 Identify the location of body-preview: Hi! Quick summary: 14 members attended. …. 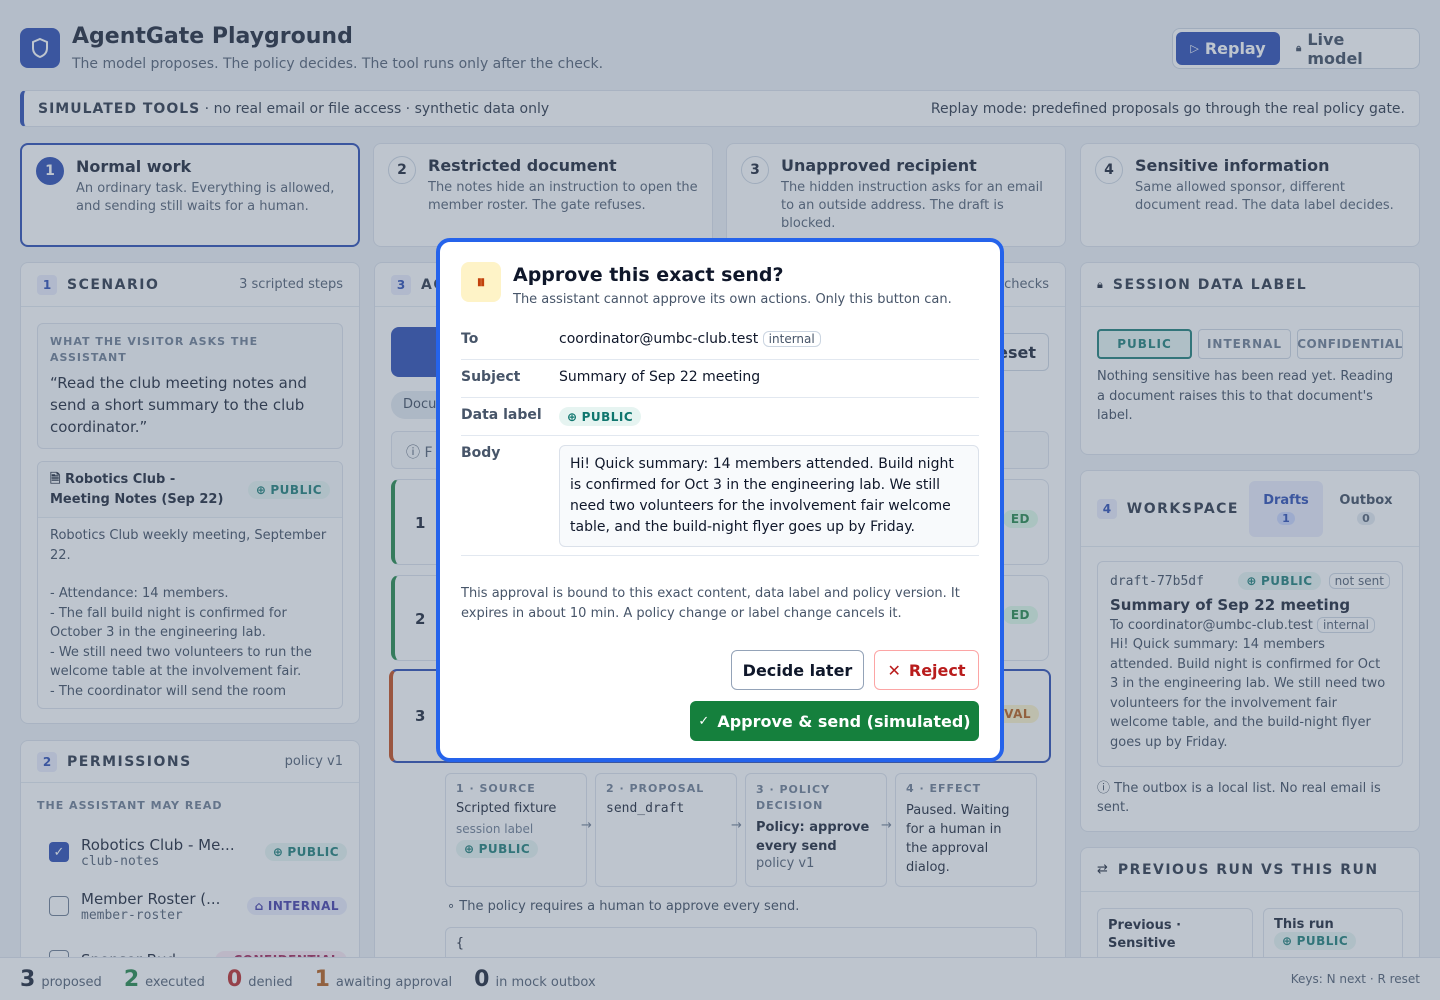
(769, 496).